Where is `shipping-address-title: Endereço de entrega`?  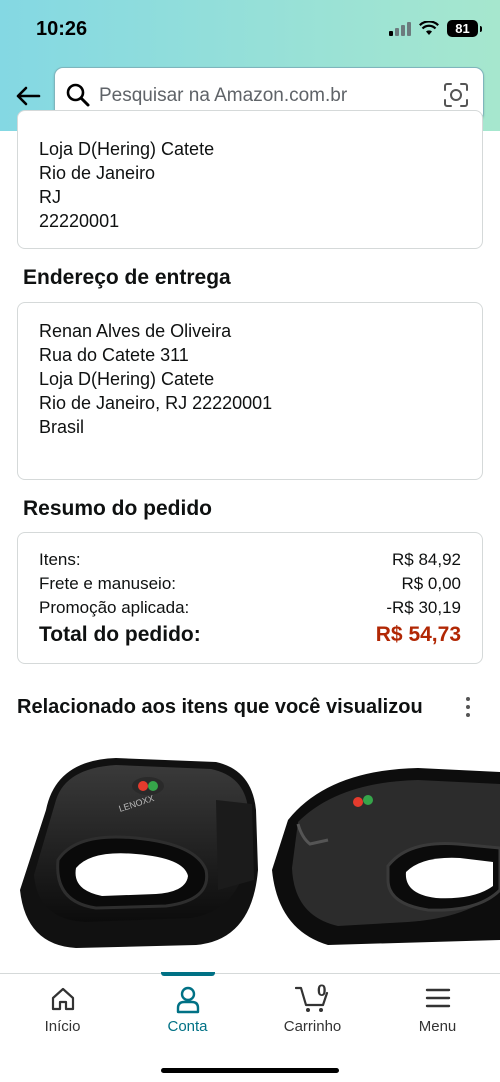
shipping-address-title: Endereço de entrega is located at coordinates (127, 277).